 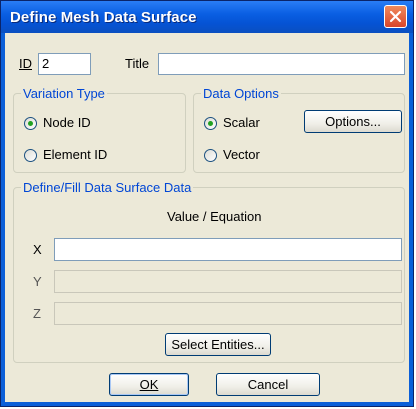 I want to click on node-id-label: Node ID, so click(x=67, y=122).